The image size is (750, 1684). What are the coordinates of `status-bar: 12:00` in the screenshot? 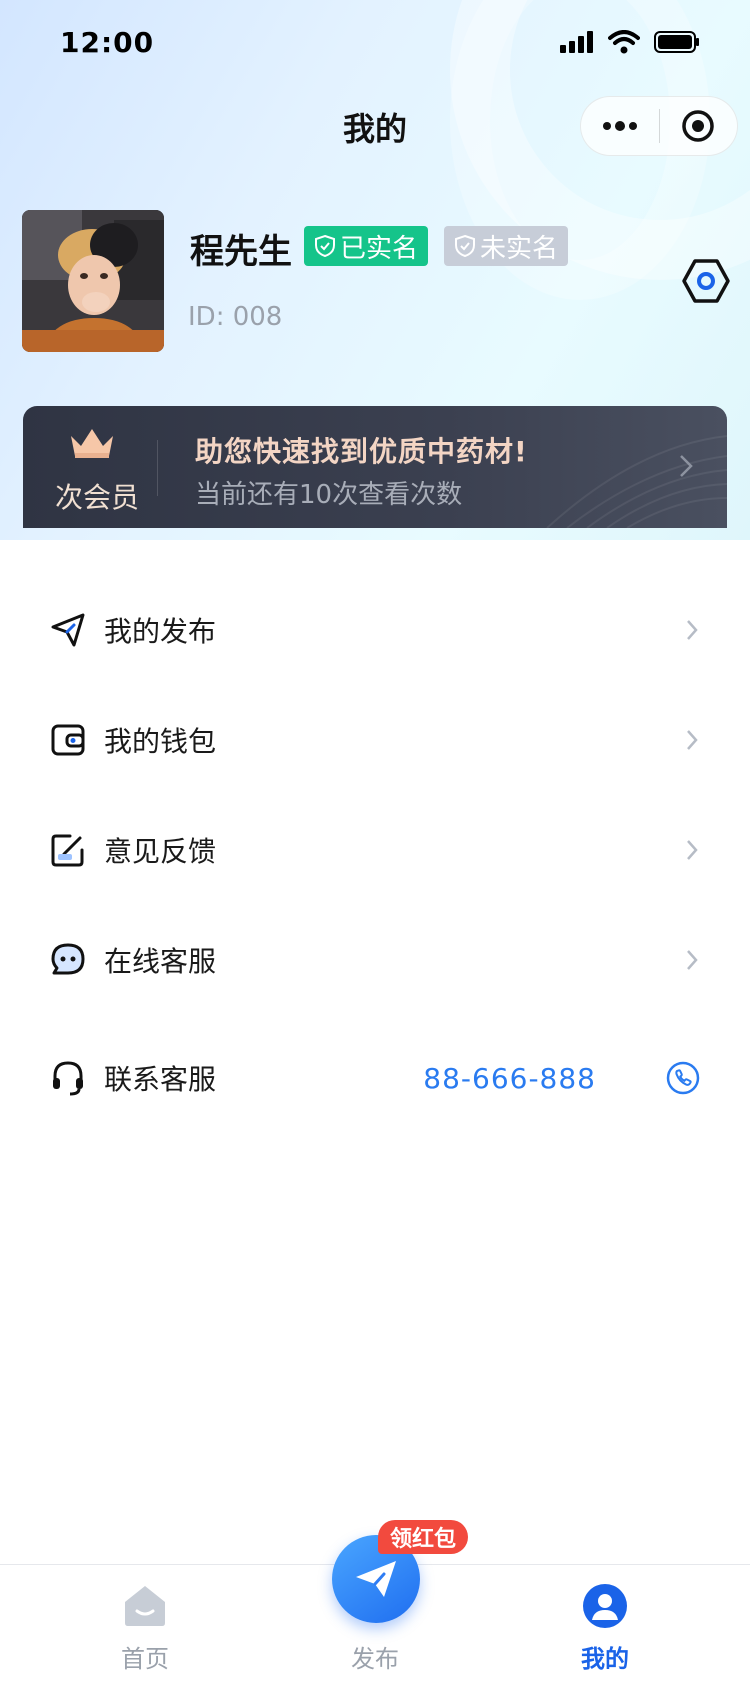 It's located at (375, 44).